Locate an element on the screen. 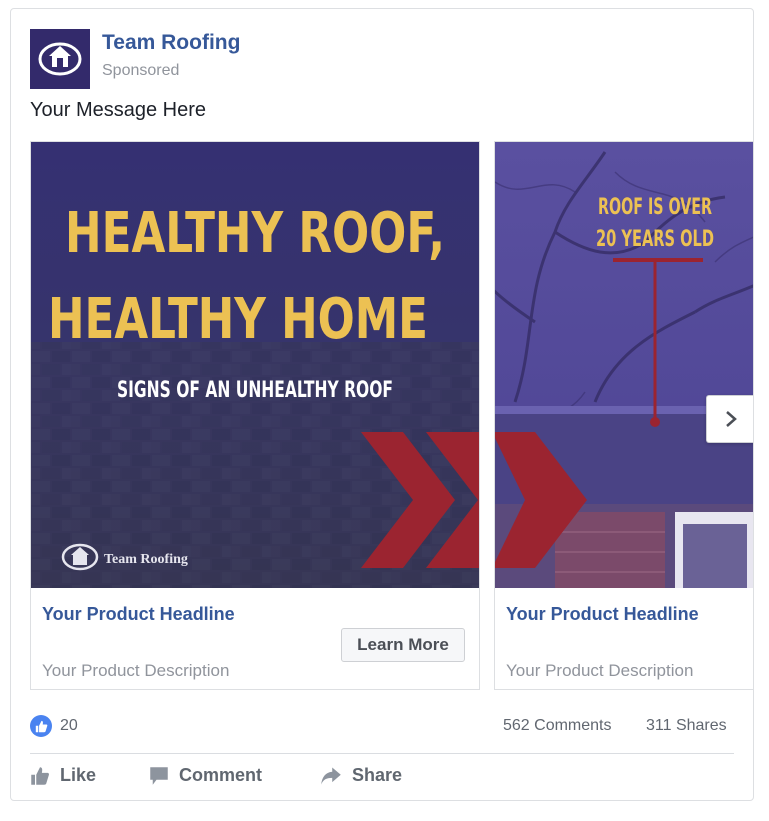  house-logo-icon is located at coordinates (60, 59).